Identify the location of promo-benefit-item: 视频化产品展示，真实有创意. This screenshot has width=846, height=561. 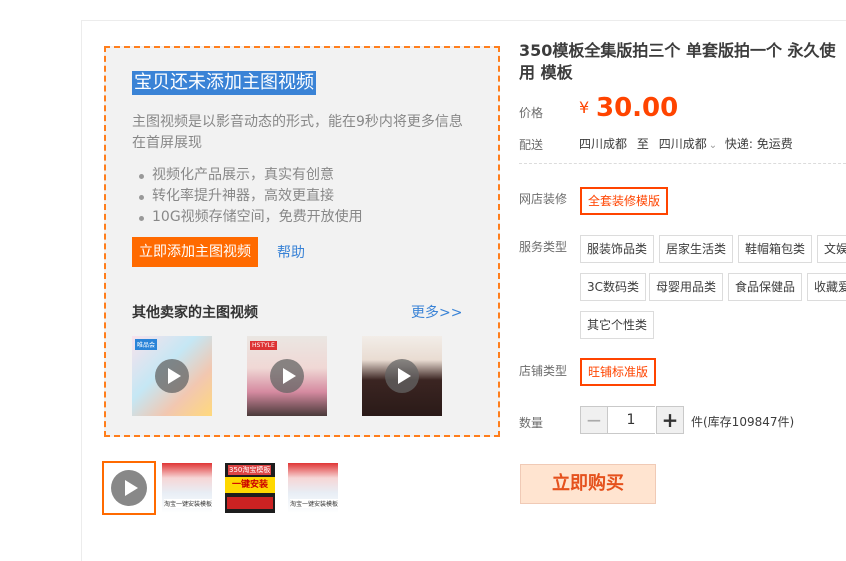
(247, 175).